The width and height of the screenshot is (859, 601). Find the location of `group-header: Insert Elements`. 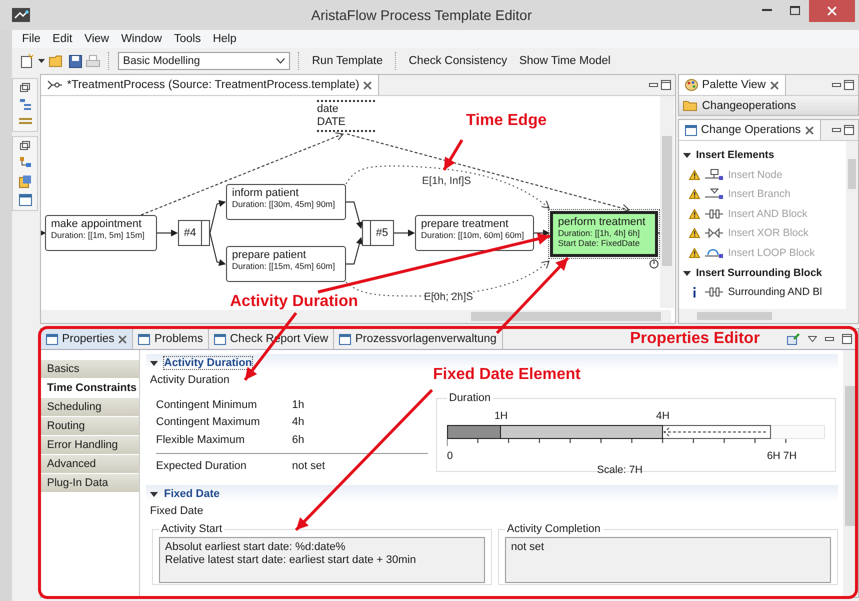

group-header: Insert Elements is located at coordinates (728, 155).